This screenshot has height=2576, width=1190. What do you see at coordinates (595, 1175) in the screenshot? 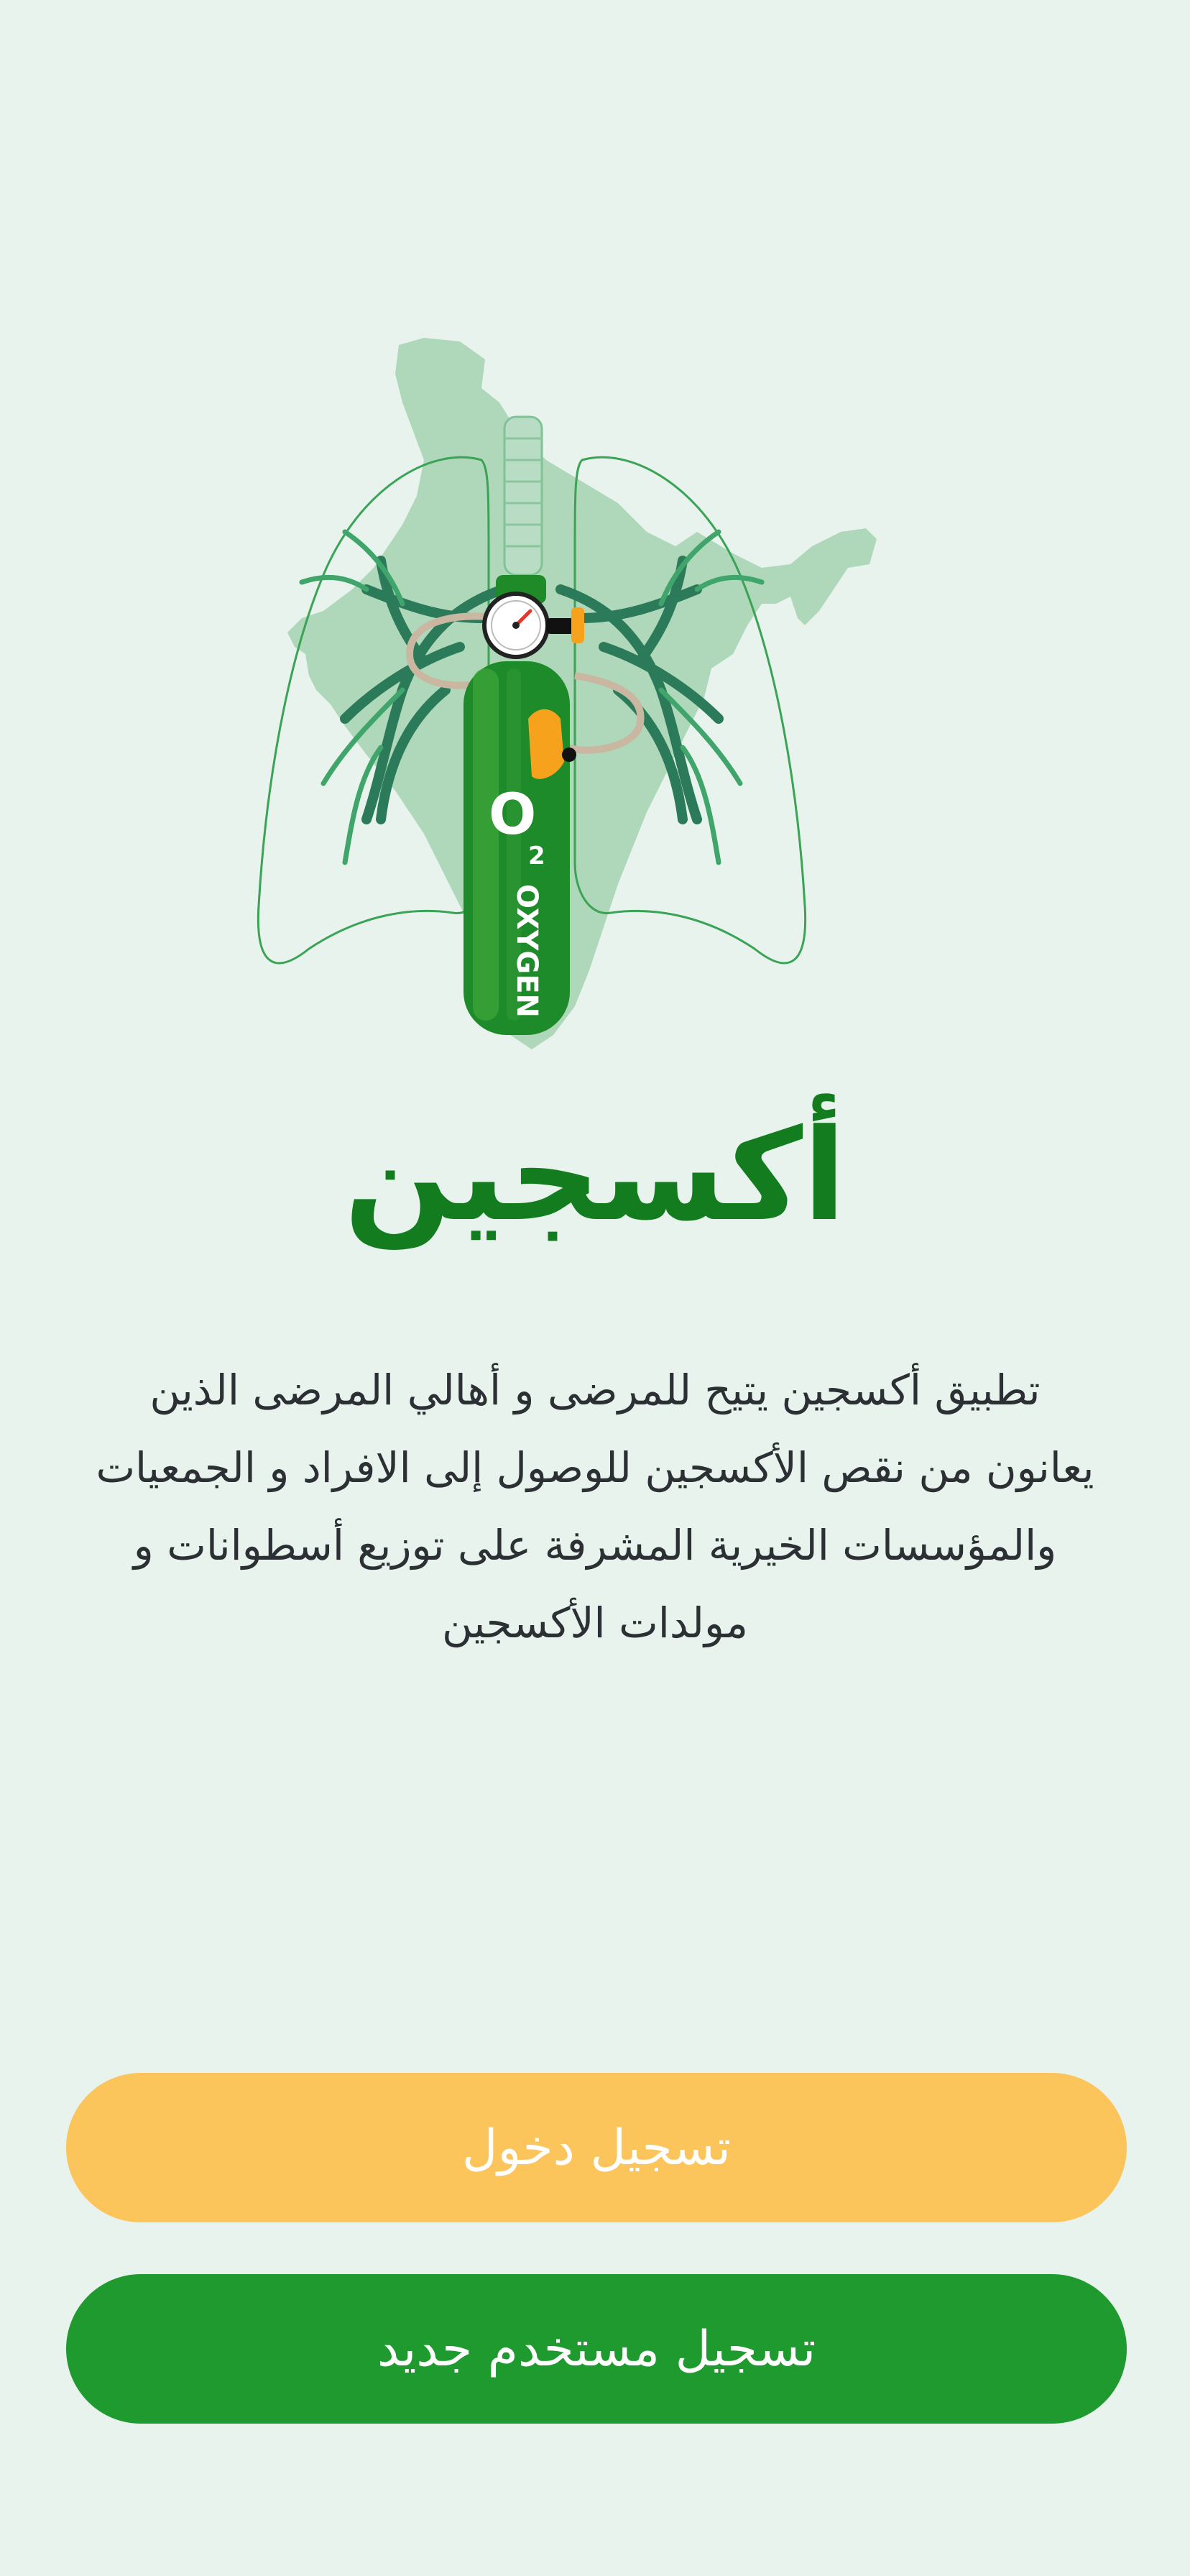
I see `app-title: أكسجين` at bounding box center [595, 1175].